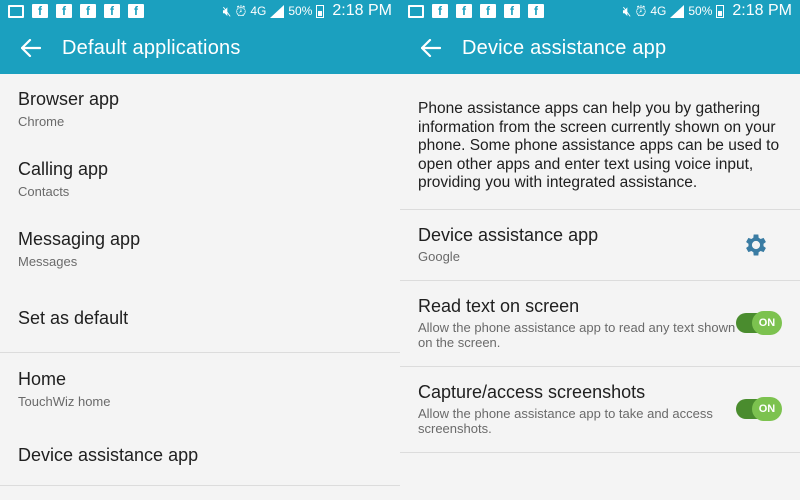 This screenshot has height=500, width=800. I want to click on item-title: Set as default, so click(73, 317).